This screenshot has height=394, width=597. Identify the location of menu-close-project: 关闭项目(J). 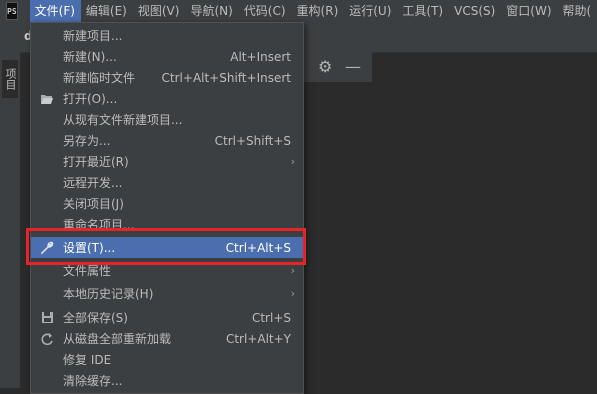
(167, 203).